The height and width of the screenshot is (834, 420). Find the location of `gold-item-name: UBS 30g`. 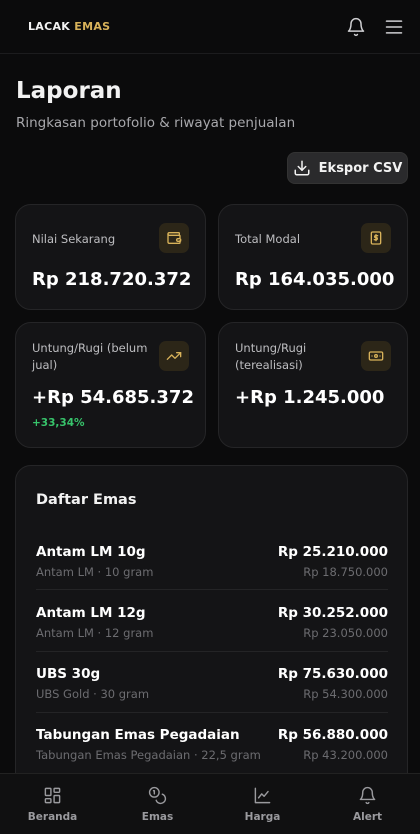

gold-item-name: UBS 30g is located at coordinates (68, 674).